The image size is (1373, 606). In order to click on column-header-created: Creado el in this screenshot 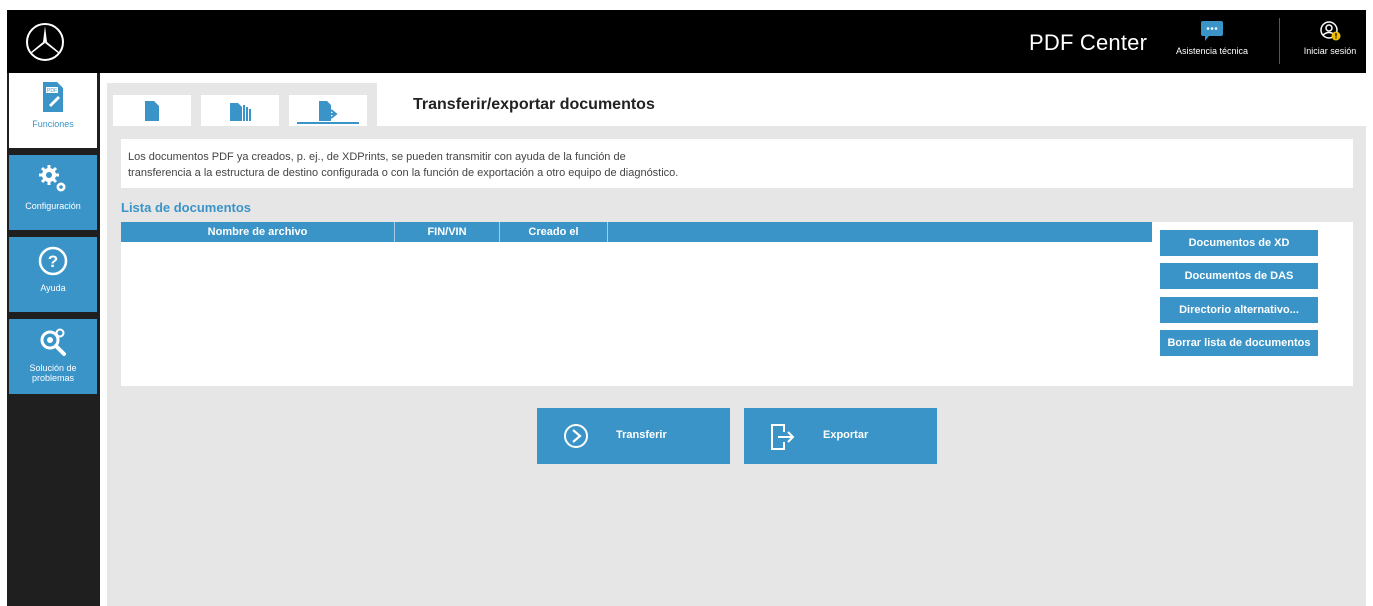, I will do `click(554, 232)`.